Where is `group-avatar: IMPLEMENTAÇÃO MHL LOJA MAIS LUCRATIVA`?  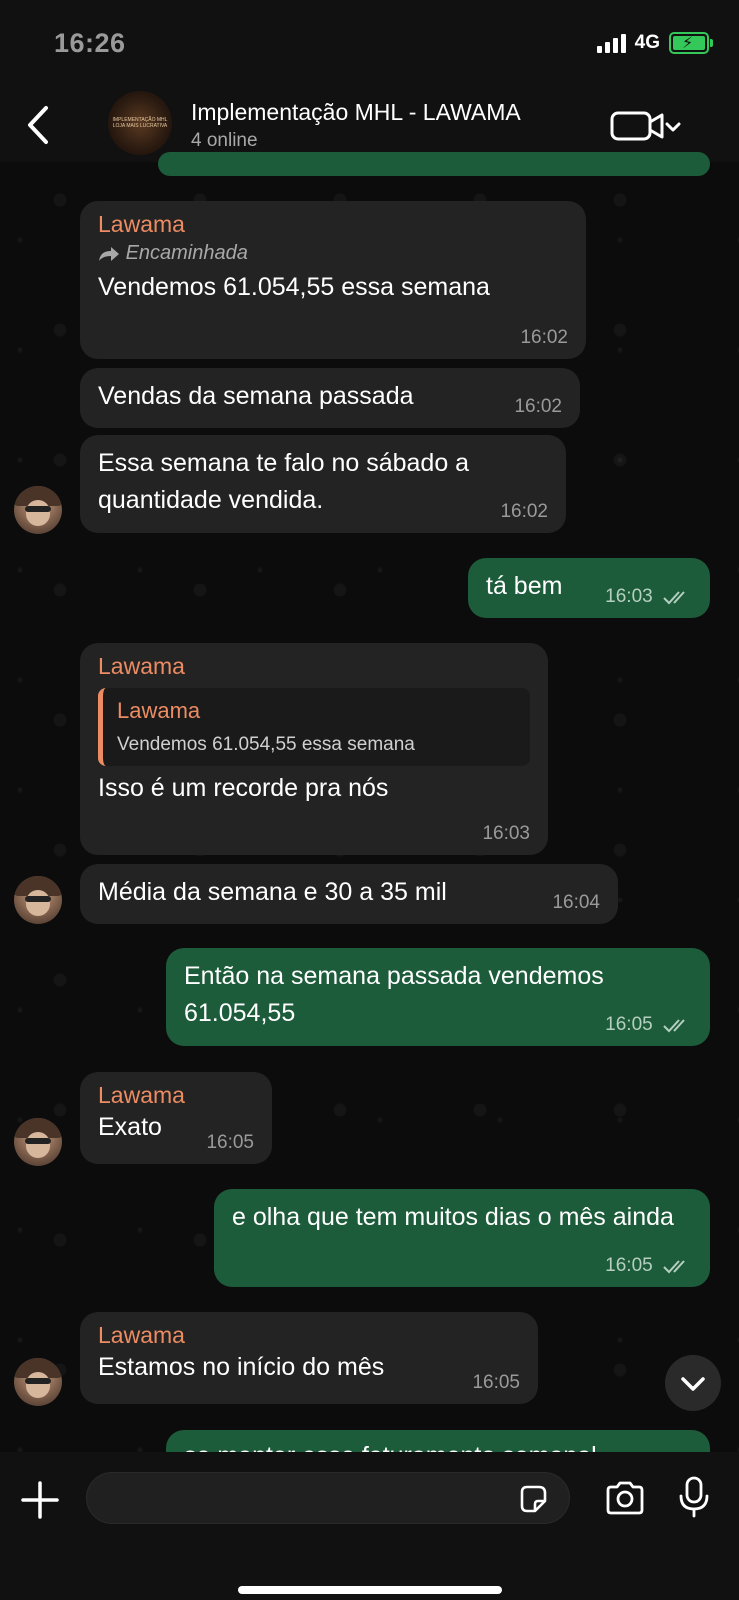 group-avatar: IMPLEMENTAÇÃO MHL LOJA MAIS LUCRATIVA is located at coordinates (140, 123).